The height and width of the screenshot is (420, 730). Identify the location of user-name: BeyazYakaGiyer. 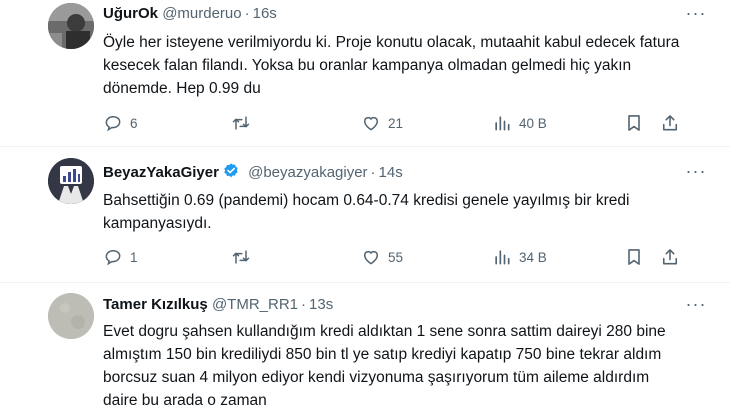
(161, 172).